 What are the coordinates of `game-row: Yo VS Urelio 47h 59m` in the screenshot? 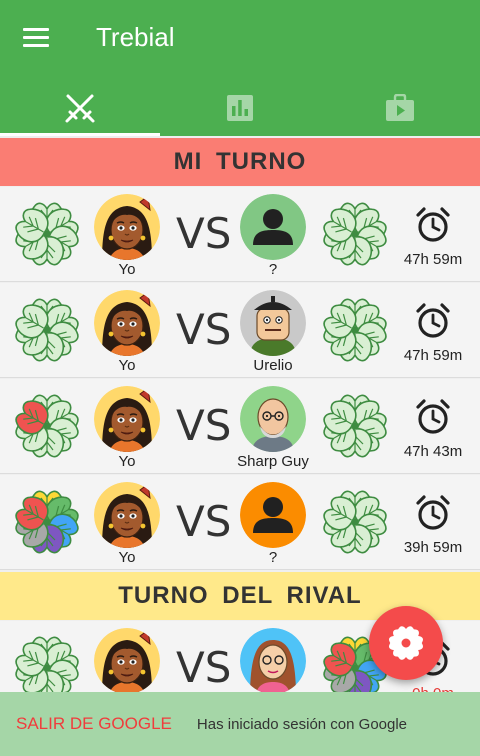 It's located at (240, 330).